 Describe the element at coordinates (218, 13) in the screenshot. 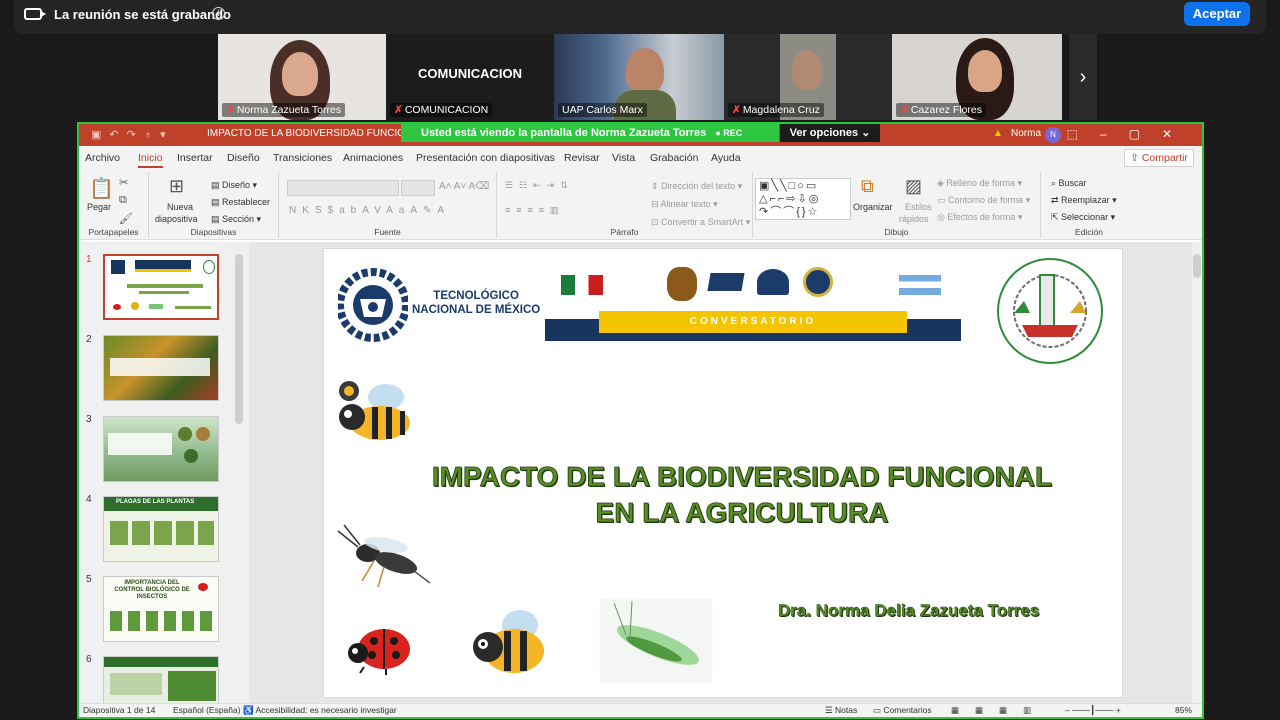

I see `info-icon: i` at that location.